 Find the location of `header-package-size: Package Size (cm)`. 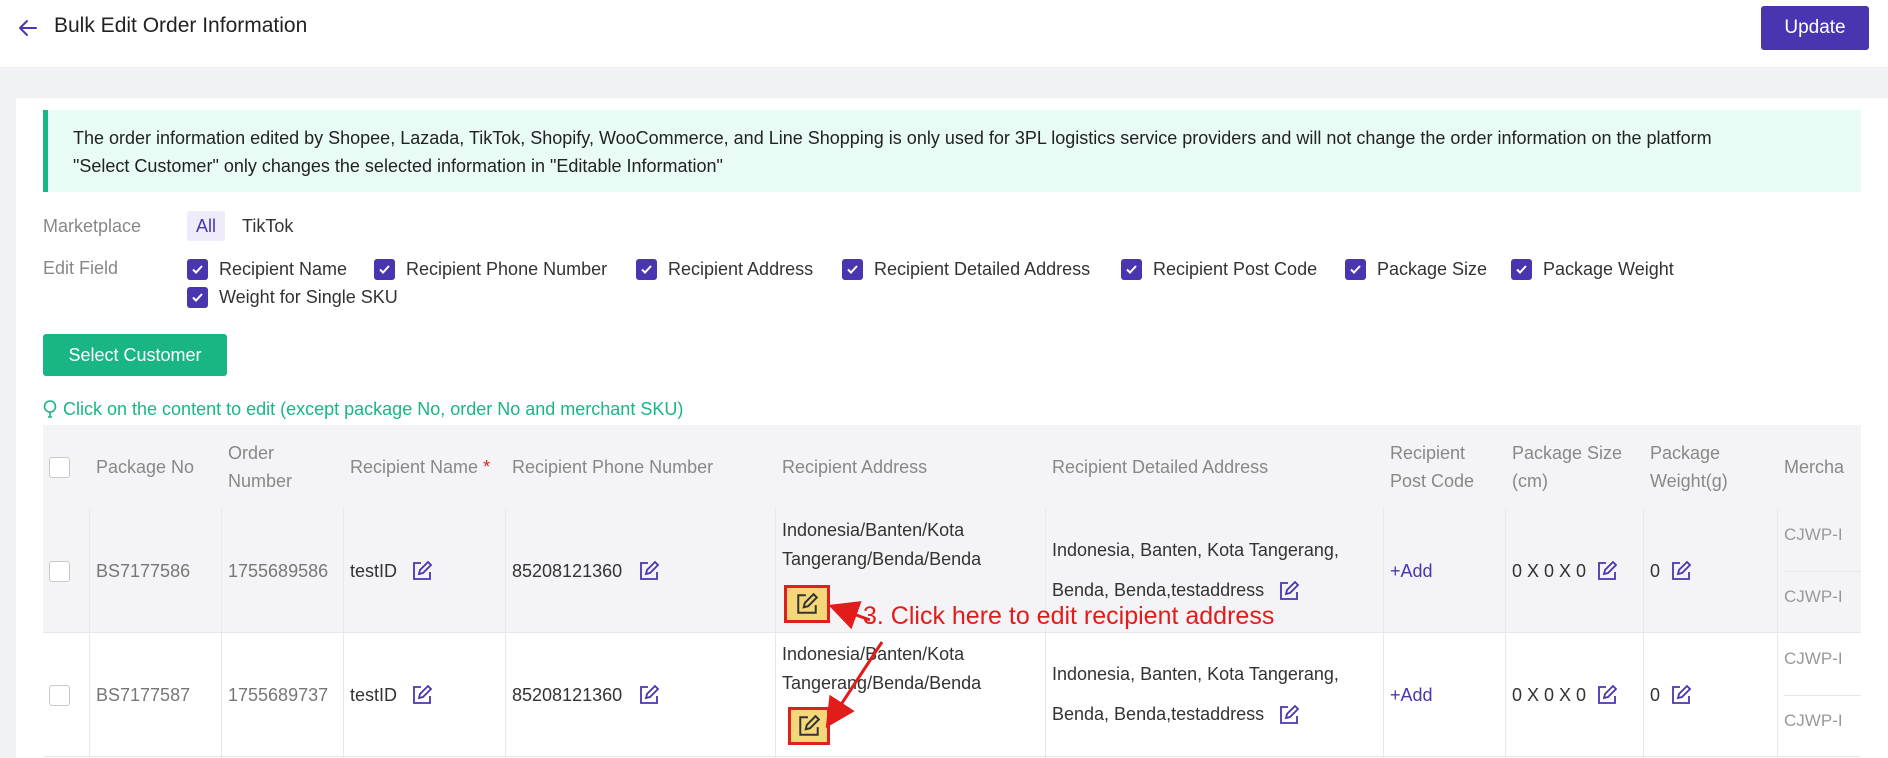

header-package-size: Package Size (cm) is located at coordinates (1567, 467).